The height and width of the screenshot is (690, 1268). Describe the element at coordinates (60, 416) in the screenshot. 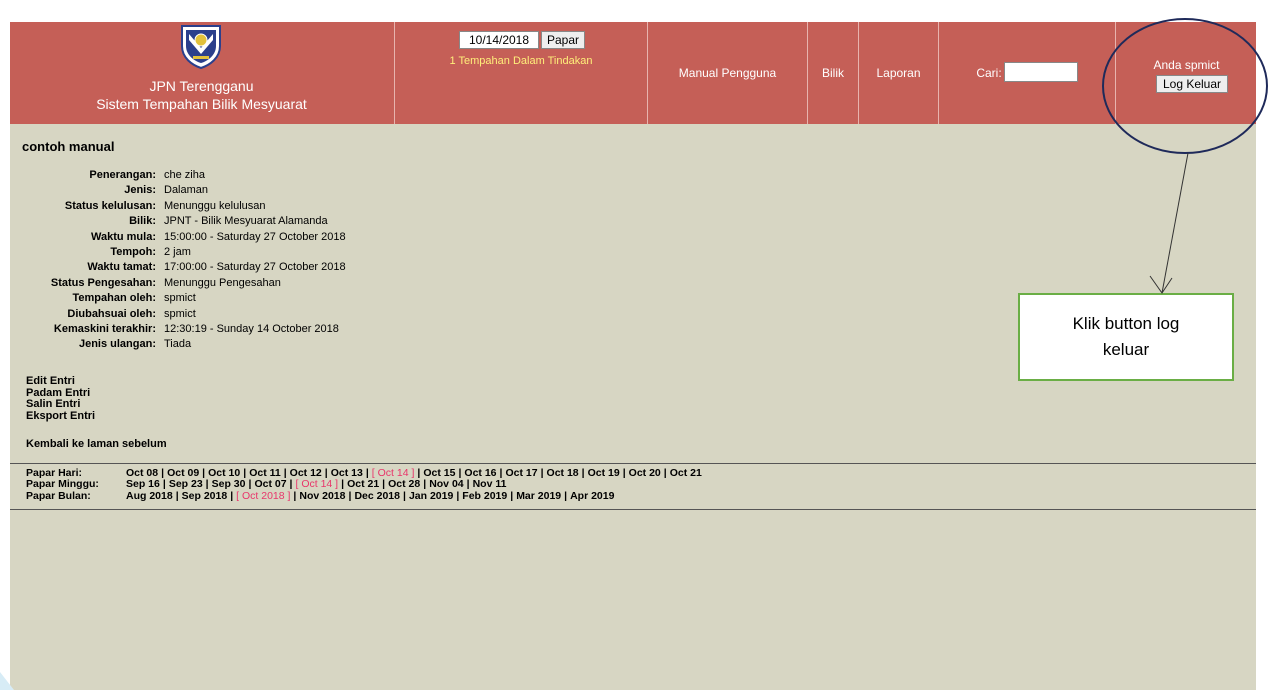

I see `action-link: Eksport Entri` at that location.